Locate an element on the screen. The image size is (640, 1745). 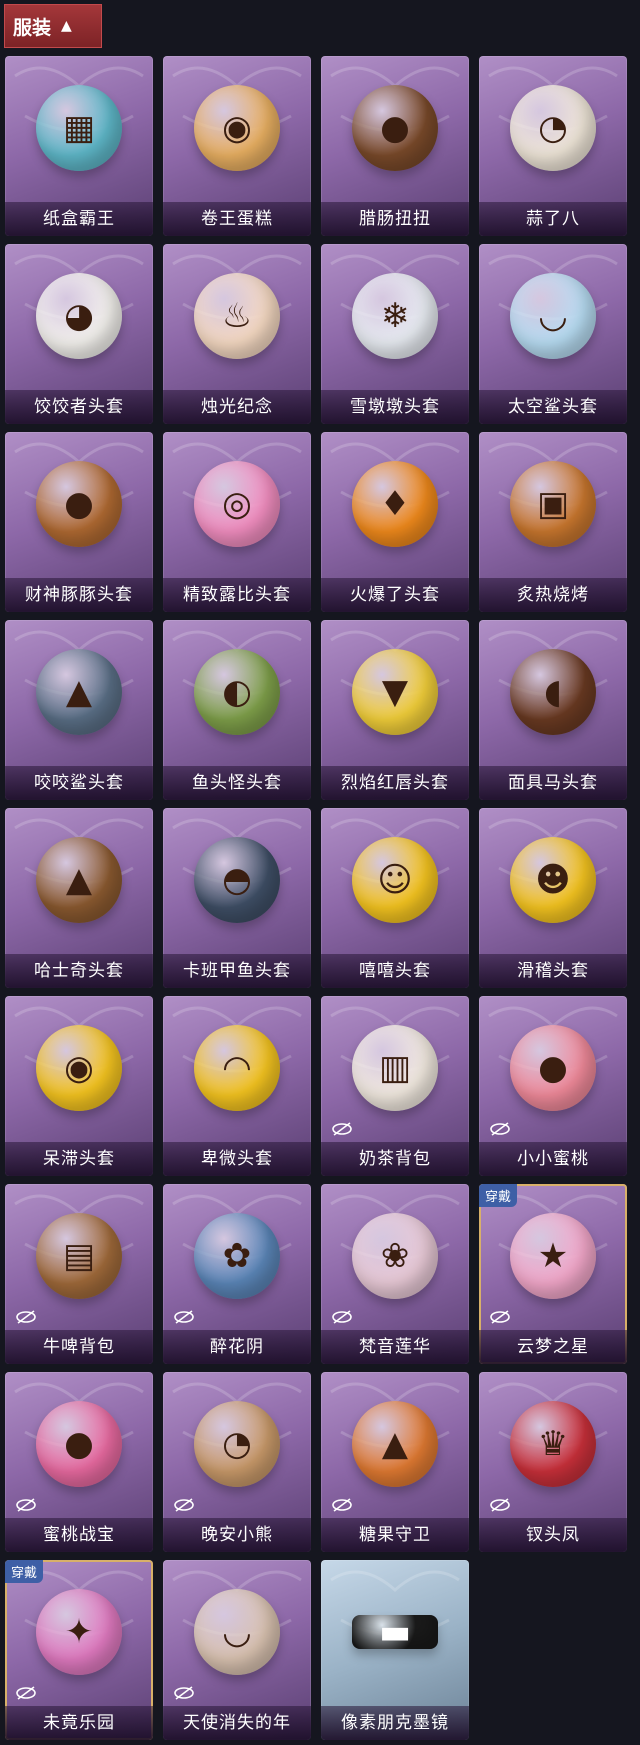
outfit-card: ▬ 像素朋克墨镜 is located at coordinates (395, 1650).